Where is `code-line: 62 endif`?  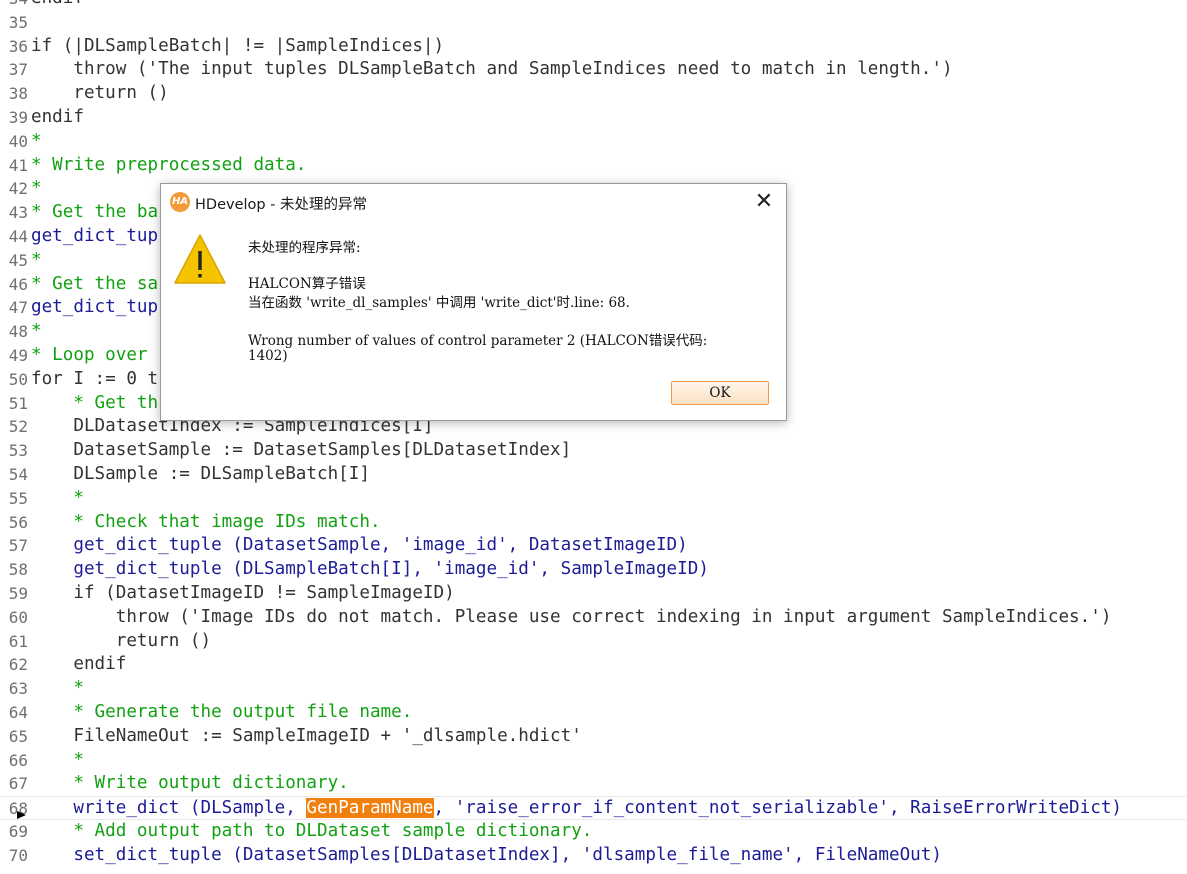 code-line: 62 endif is located at coordinates (593, 665).